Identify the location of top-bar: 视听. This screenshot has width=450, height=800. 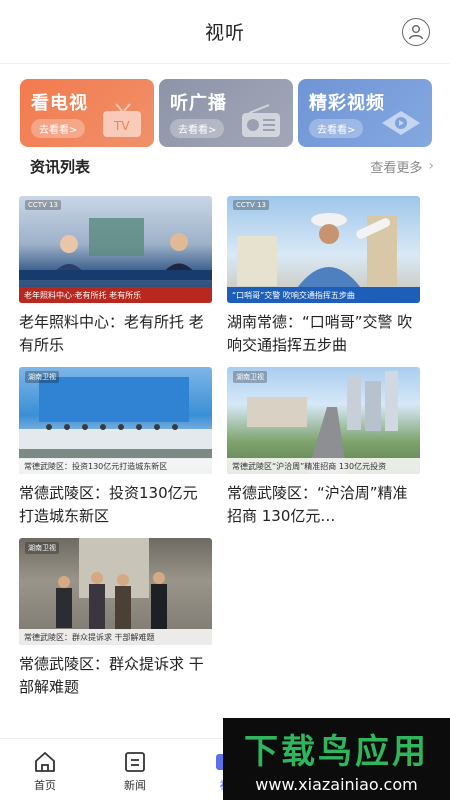
(225, 32).